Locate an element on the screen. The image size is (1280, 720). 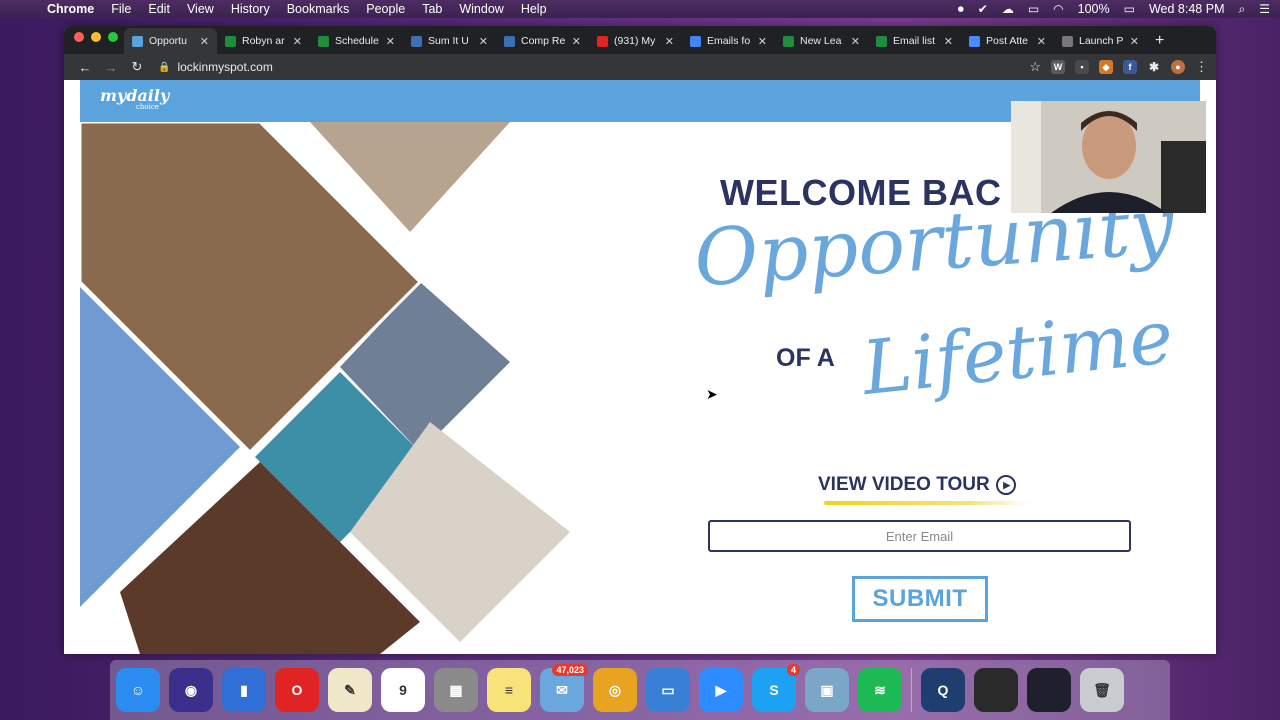
dock-opera-icon: O is located at coordinates (297, 690).